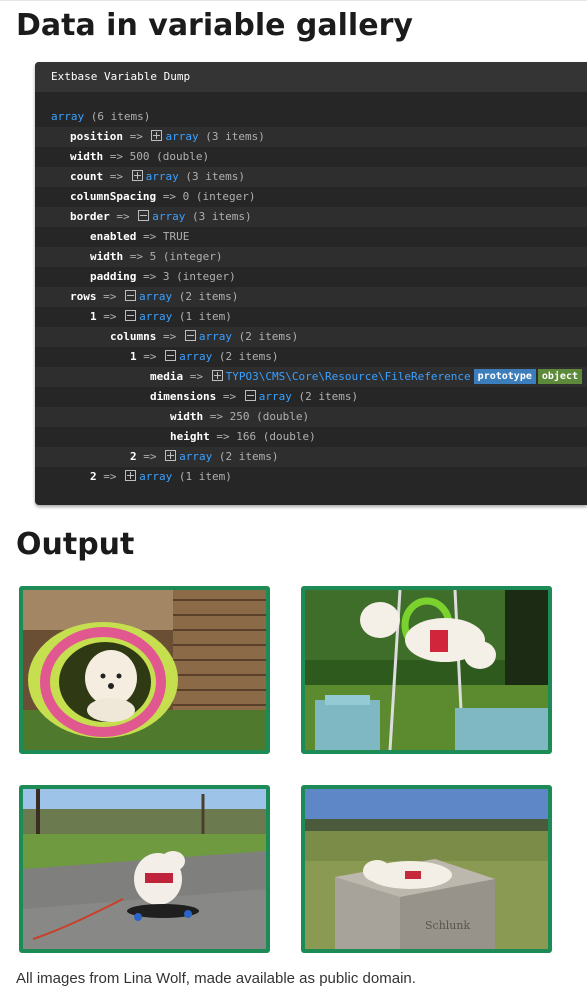 The image size is (587, 997). What do you see at coordinates (311, 457) in the screenshot?
I see `dump-row: 2 => array (2 items)` at bounding box center [311, 457].